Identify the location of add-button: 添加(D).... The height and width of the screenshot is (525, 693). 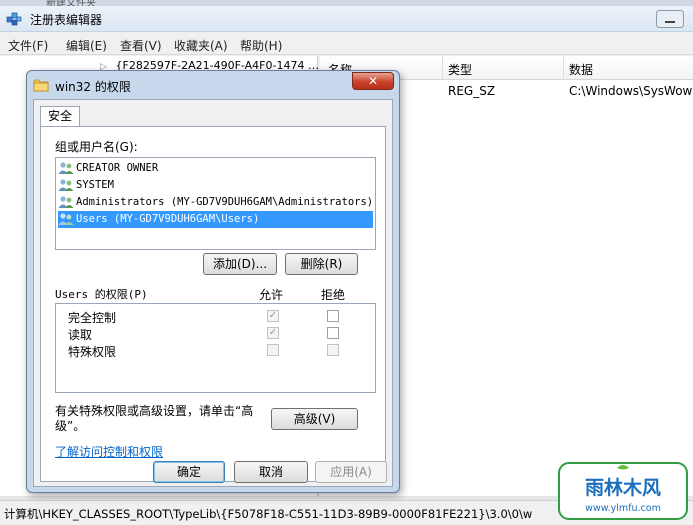
(240, 264).